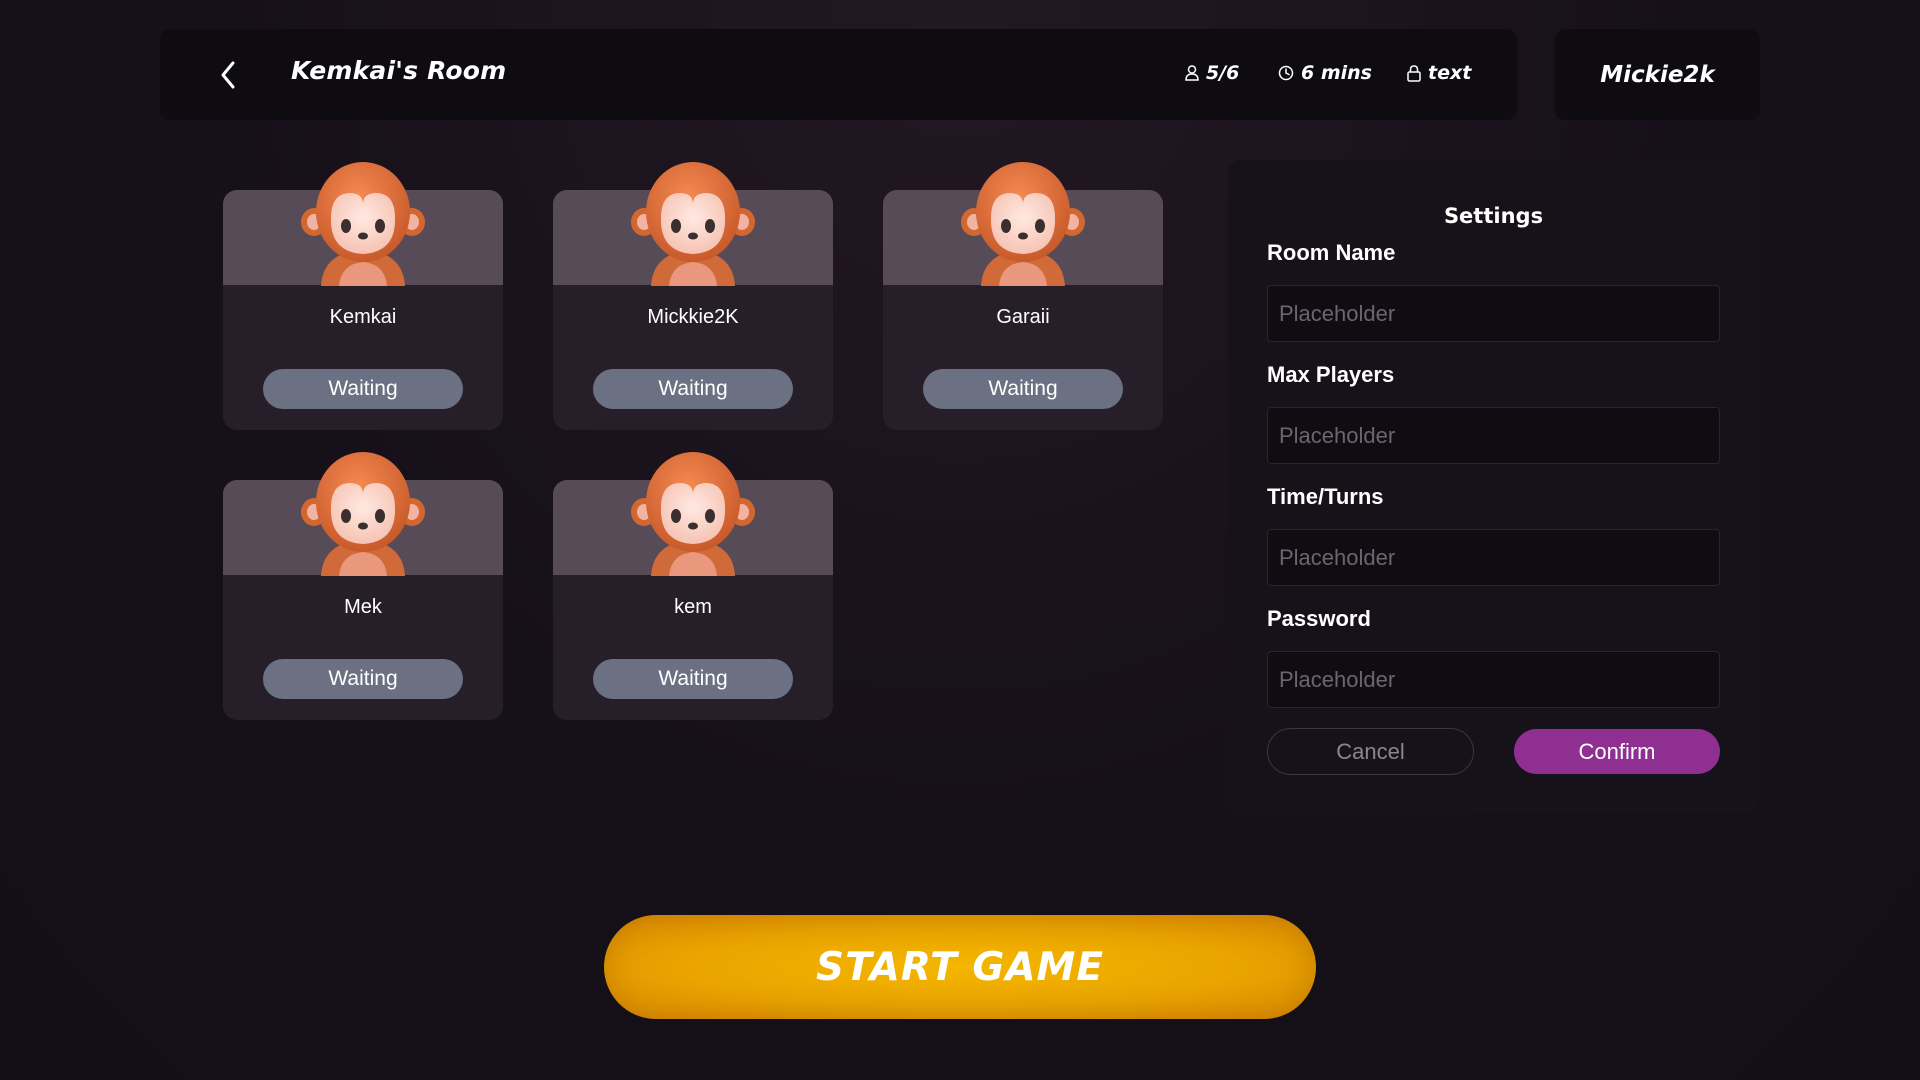  Describe the element at coordinates (960, 967) in the screenshot. I see `start-game-button: START GAME` at that location.